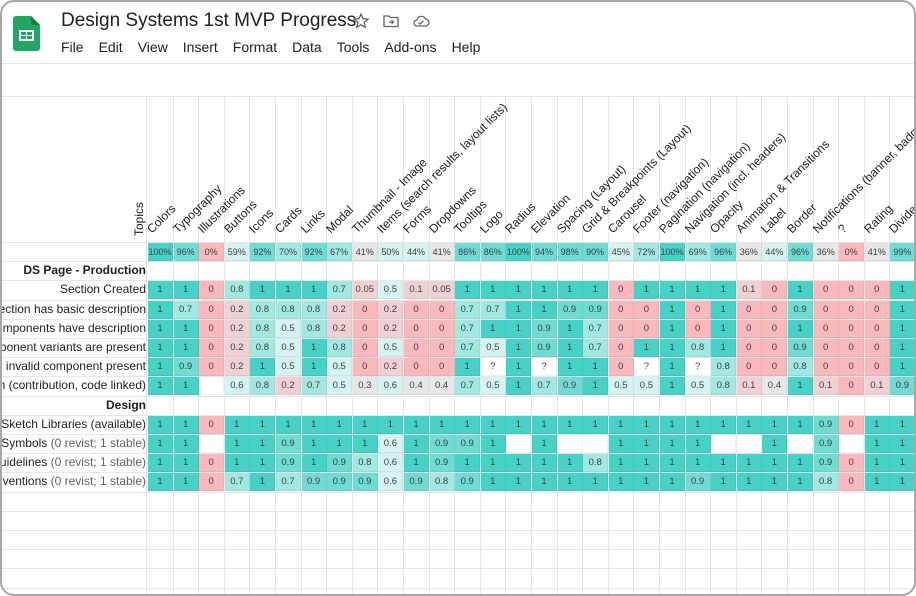 The image size is (916, 596). What do you see at coordinates (596, 252) in the screenshot?
I see `percent-cell: 90%` at bounding box center [596, 252].